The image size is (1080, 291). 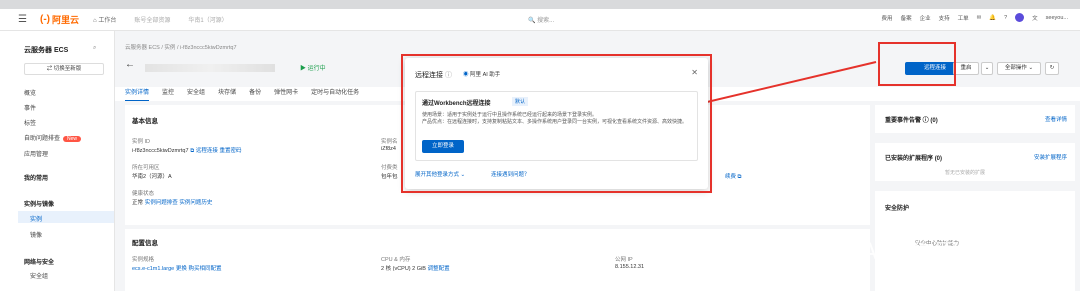 What do you see at coordinates (698, 247) in the screenshot?
I see `wechat-icon` at bounding box center [698, 247].